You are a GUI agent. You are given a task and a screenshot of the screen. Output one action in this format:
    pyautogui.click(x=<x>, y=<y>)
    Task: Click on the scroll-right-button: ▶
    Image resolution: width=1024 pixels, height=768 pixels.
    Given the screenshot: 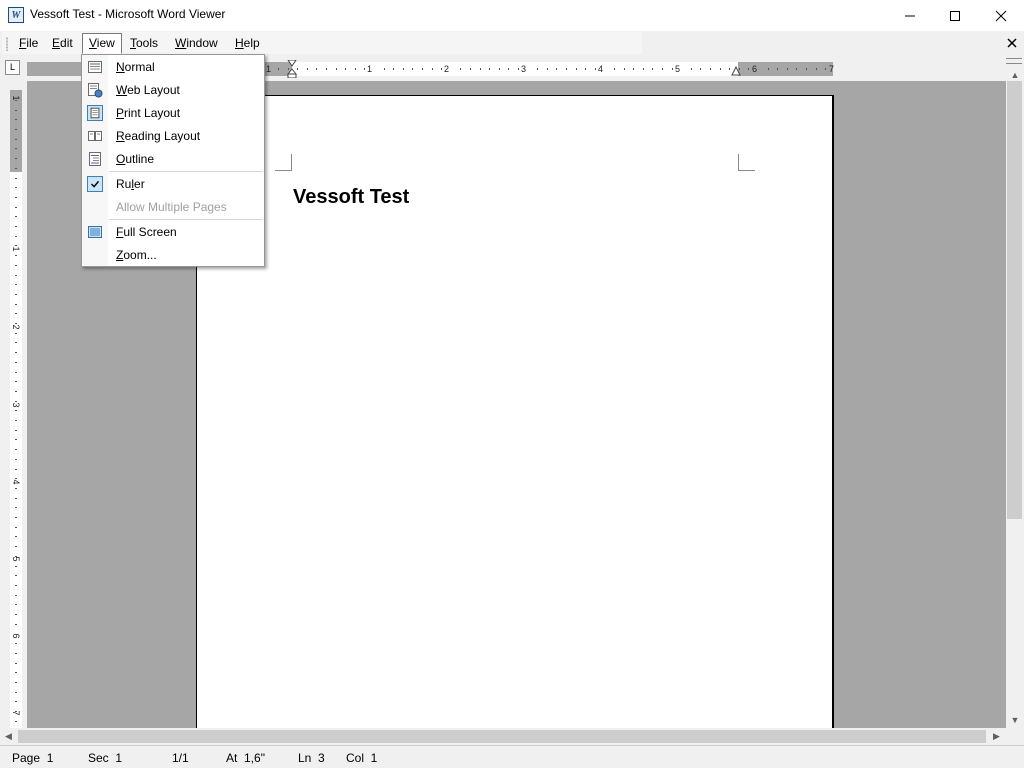 What is the action you would take?
    pyautogui.click(x=996, y=736)
    